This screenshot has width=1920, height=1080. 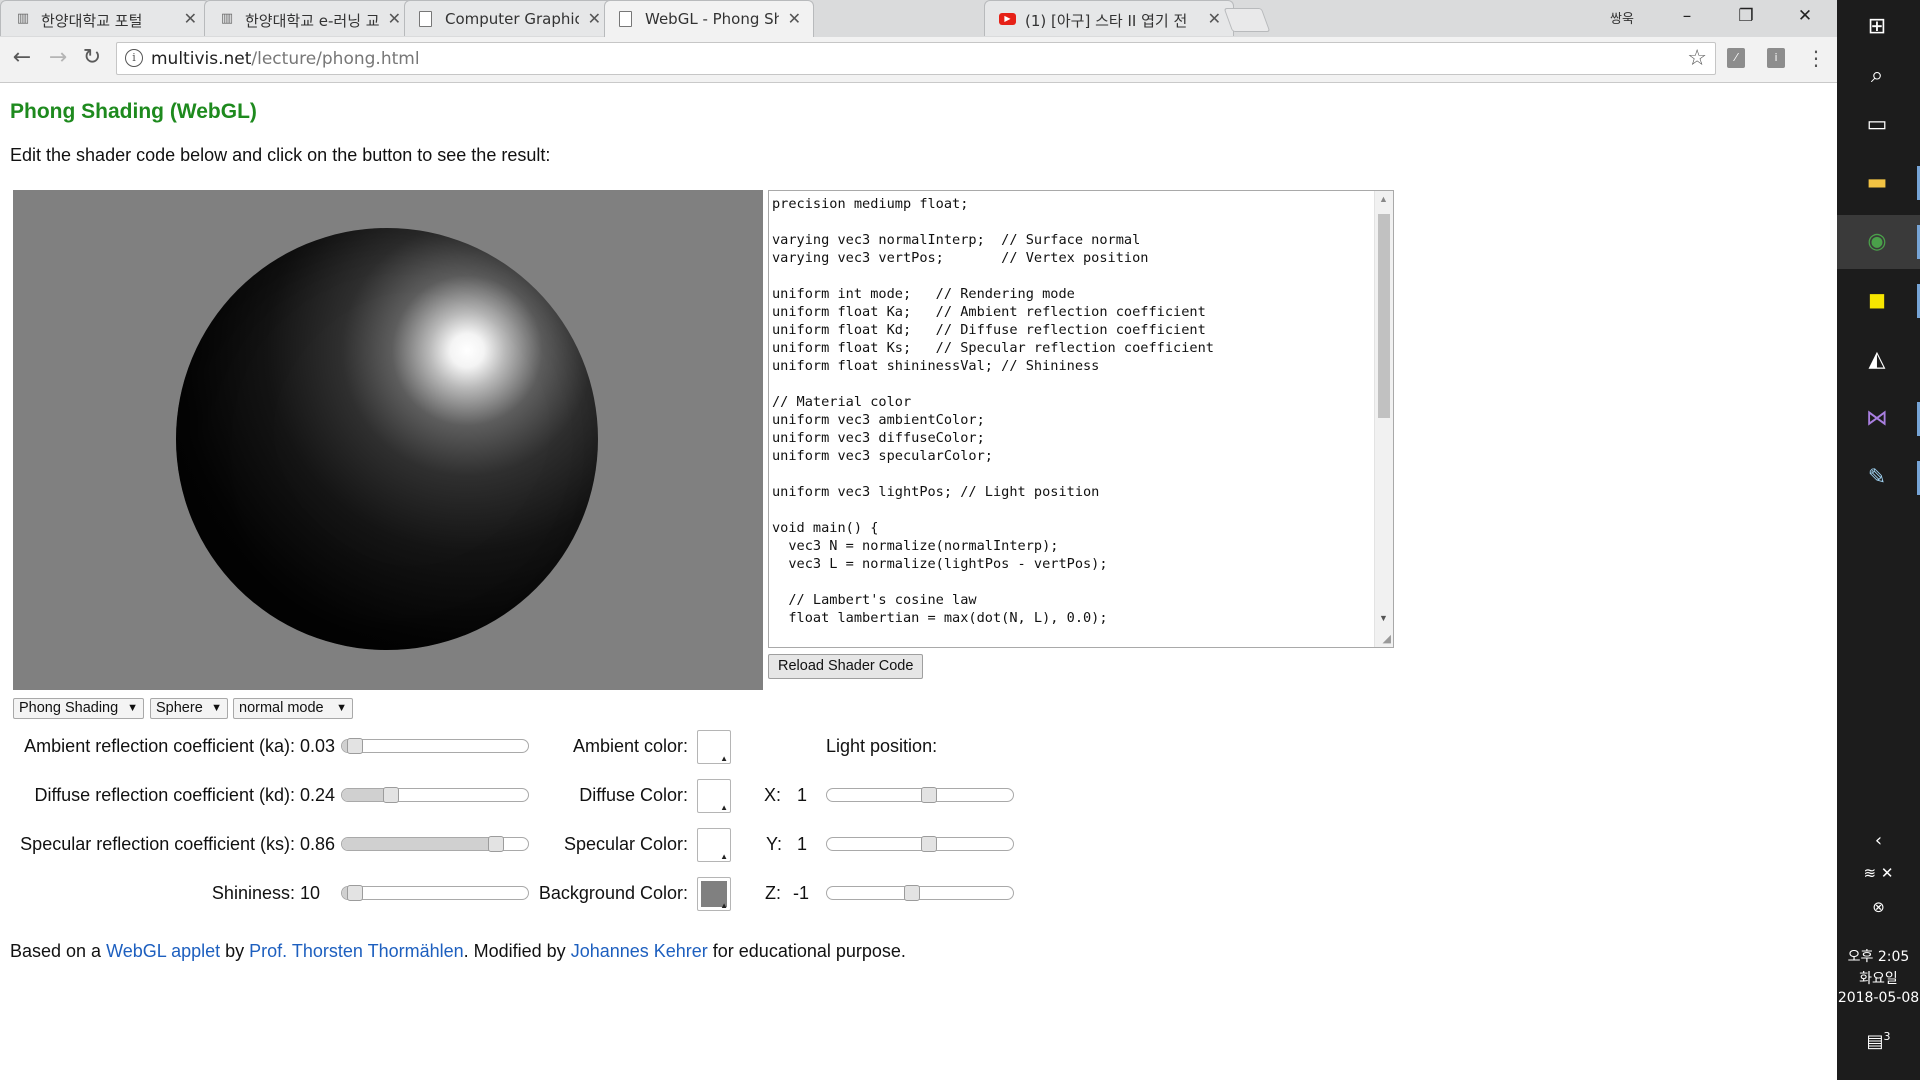 What do you see at coordinates (517, 951) in the screenshot?
I see `credits-text: . Modified by` at bounding box center [517, 951].